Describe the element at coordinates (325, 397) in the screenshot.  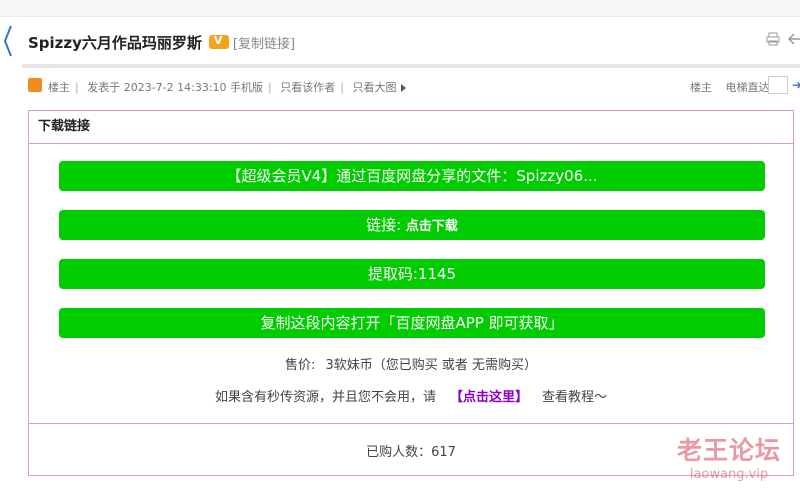
I see `tip-text: 如果含有秒传资源，并且您不会用，请` at that location.